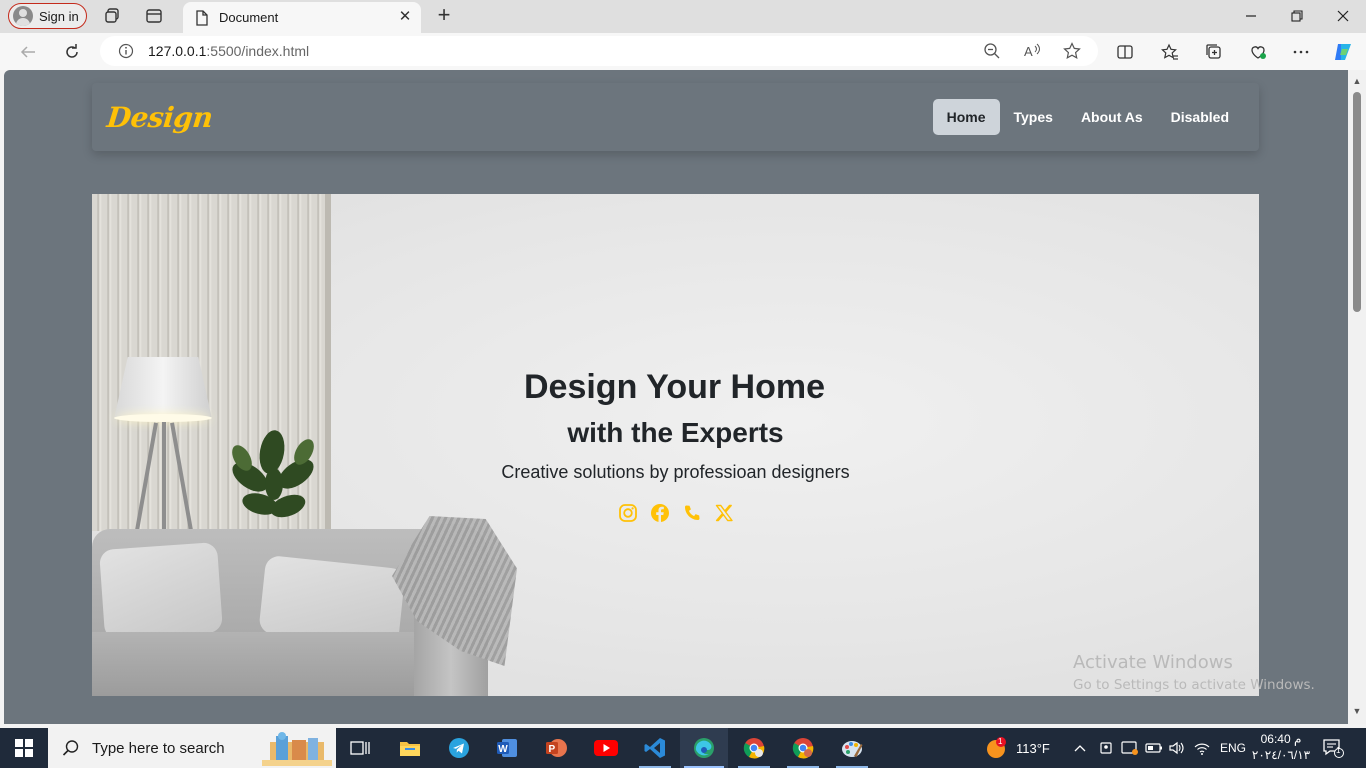 This screenshot has height=768, width=1366. I want to click on sofa-cushion, so click(161, 591).